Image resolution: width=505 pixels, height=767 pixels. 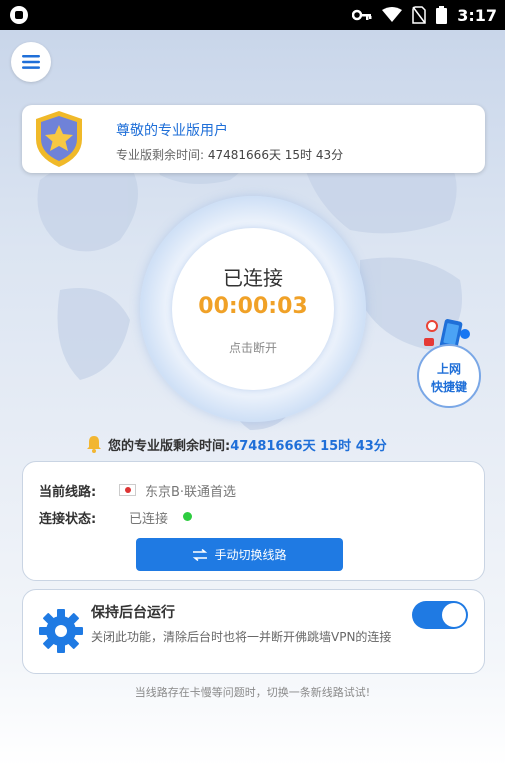 What do you see at coordinates (187, 516) in the screenshot?
I see `connected-status-dot` at bounding box center [187, 516].